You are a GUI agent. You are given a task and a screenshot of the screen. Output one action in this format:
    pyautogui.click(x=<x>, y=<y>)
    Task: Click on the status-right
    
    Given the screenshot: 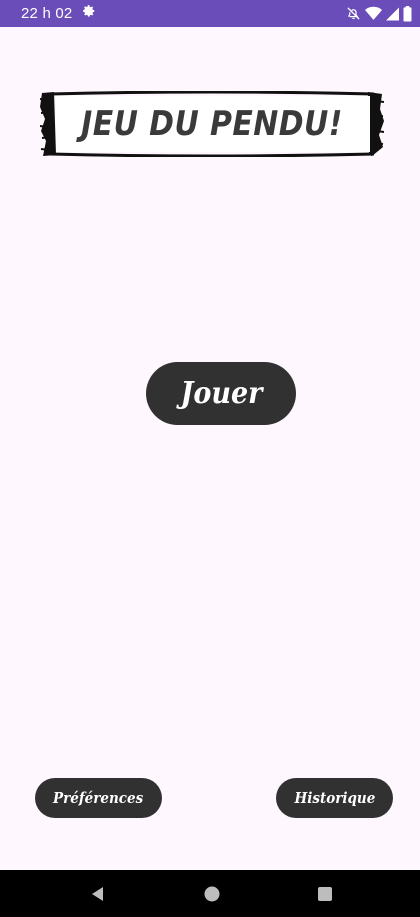 What is the action you would take?
    pyautogui.click(x=379, y=13)
    